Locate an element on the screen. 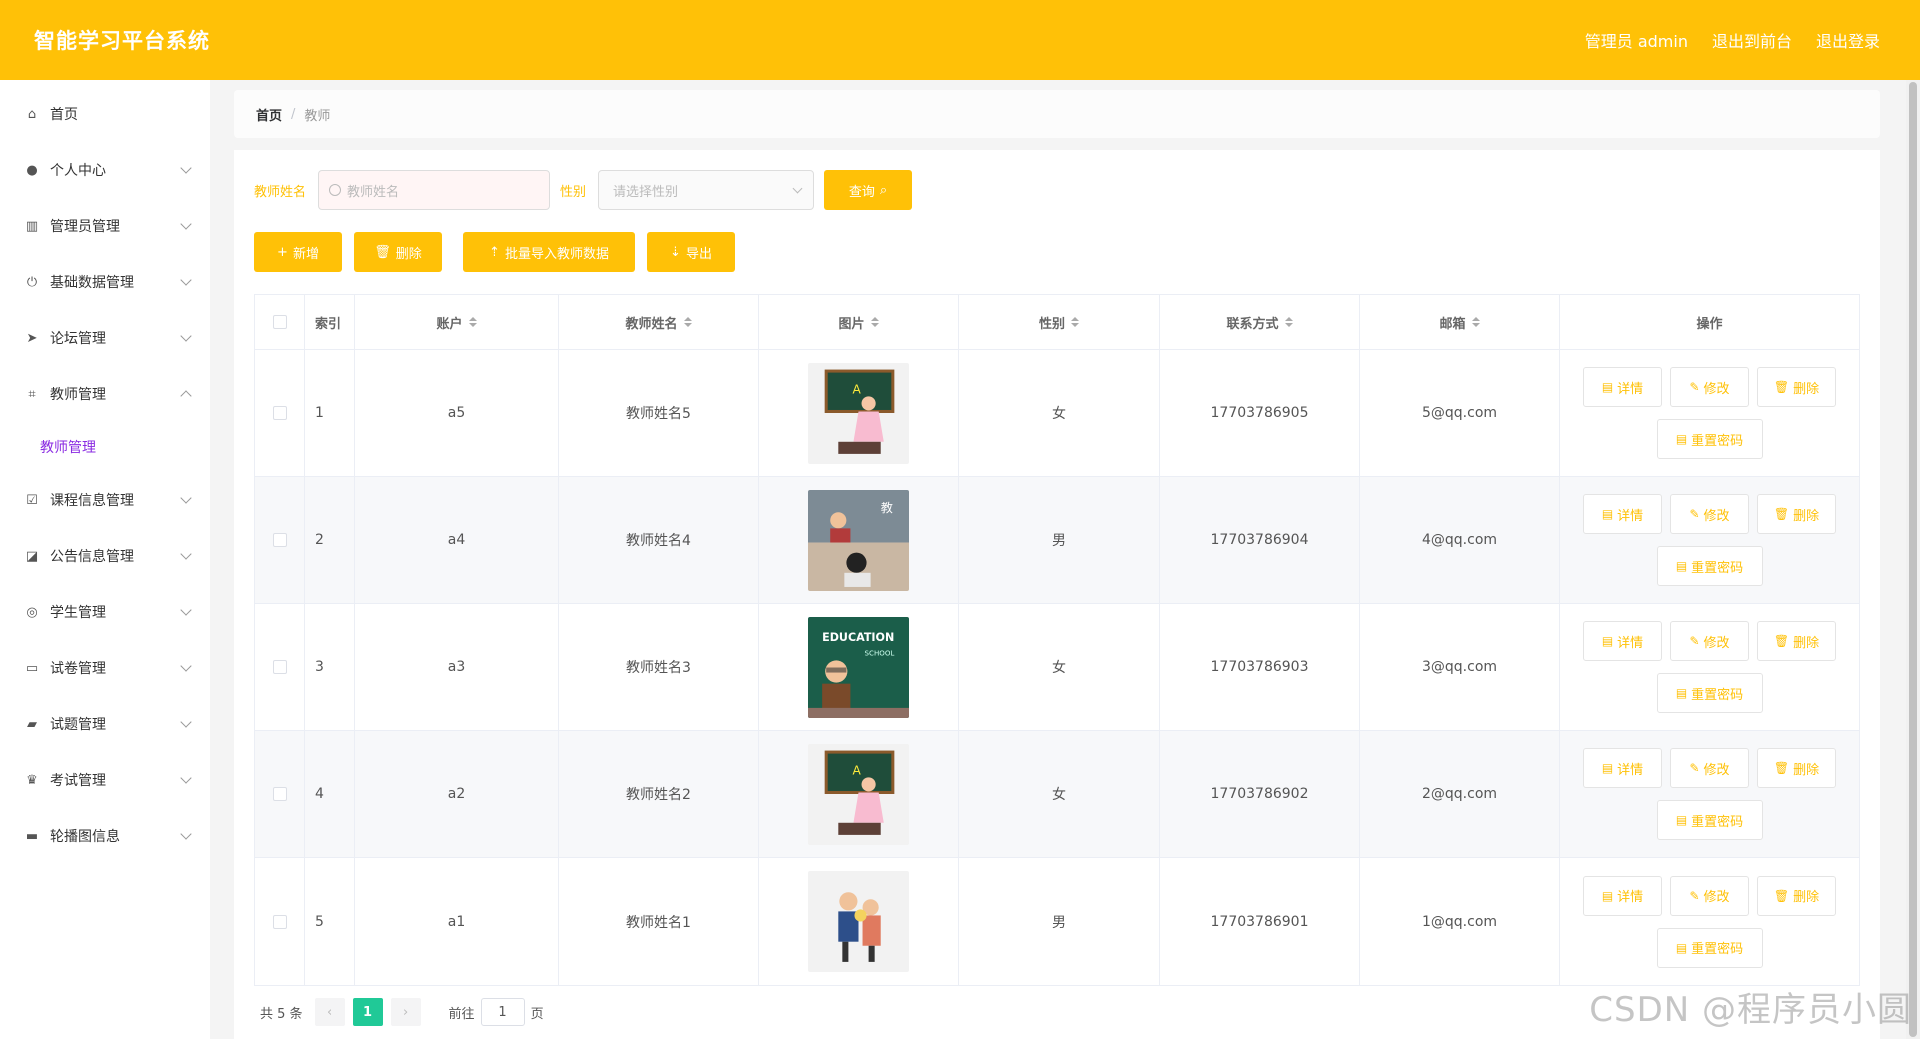  header-account: 账户 is located at coordinates (457, 322).